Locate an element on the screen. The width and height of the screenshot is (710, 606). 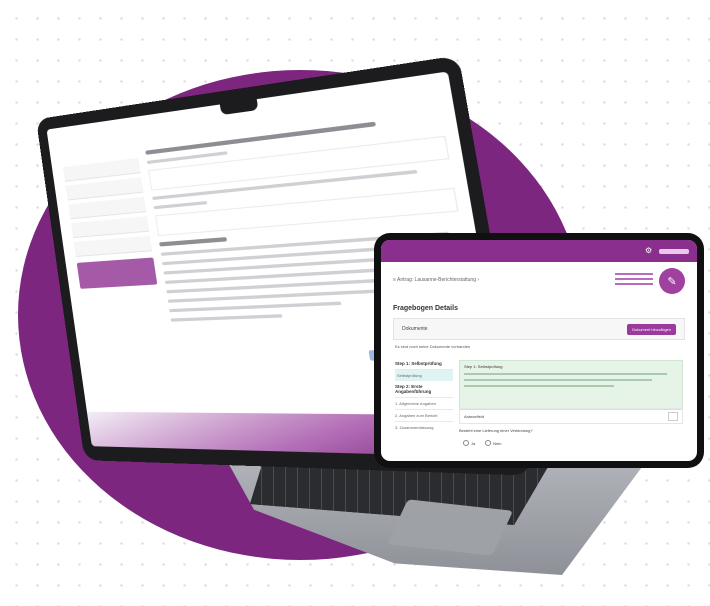
laptop-sidebar is located at coordinates (112, 236).